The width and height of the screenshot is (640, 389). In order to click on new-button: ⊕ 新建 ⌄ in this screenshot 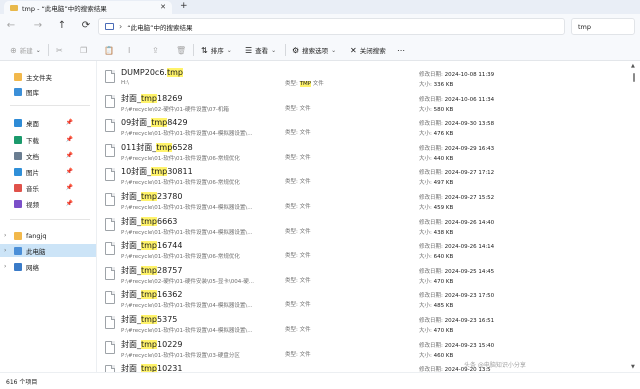, I will do `click(25, 50)`.